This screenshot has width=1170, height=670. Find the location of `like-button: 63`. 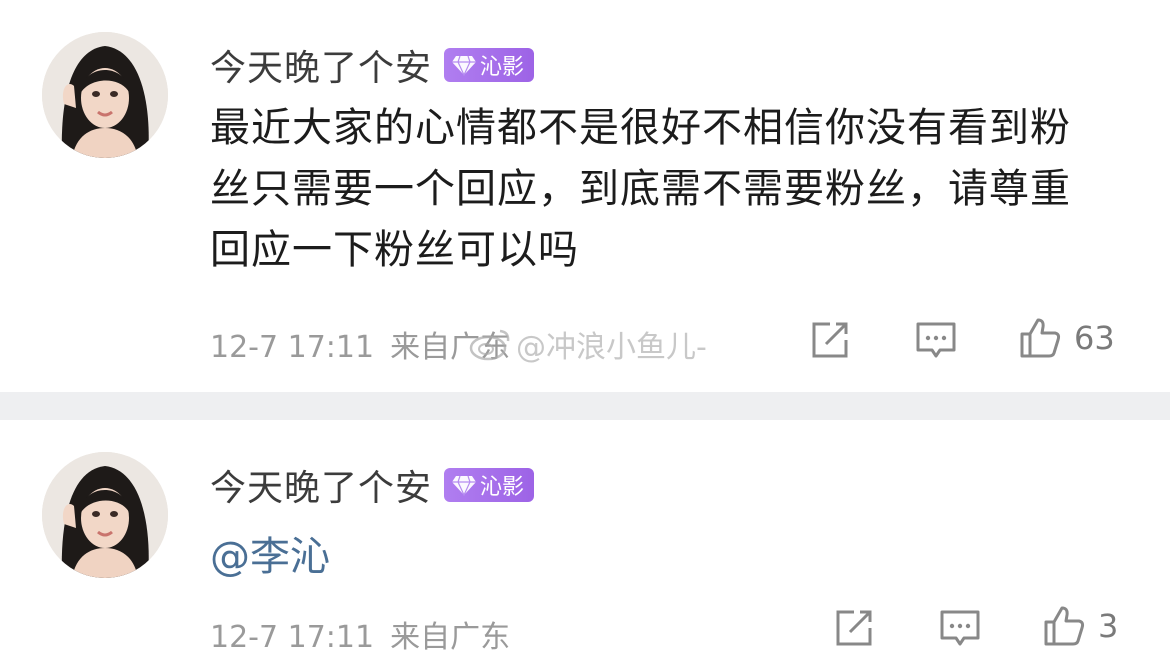

like-button: 63 is located at coordinates (1066, 338).